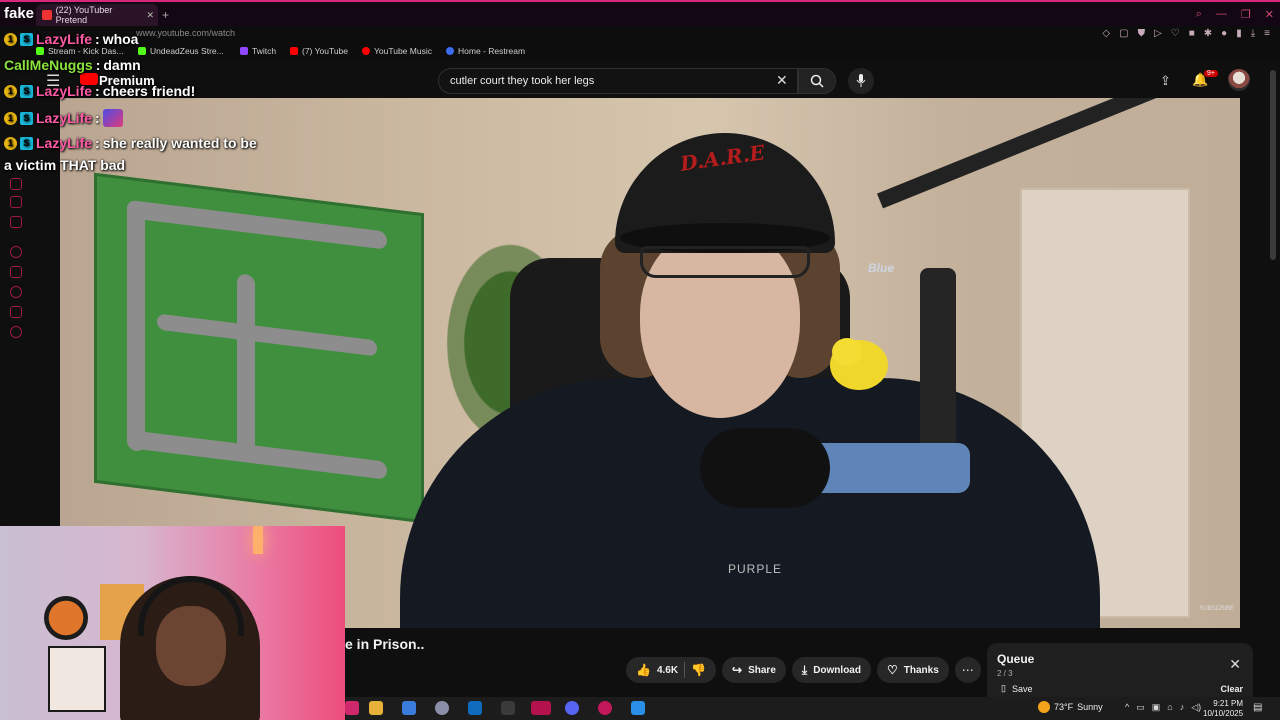 The image size is (1280, 720). Describe the element at coordinates (847, 352) in the screenshot. I see `rubber-duck-head` at that location.